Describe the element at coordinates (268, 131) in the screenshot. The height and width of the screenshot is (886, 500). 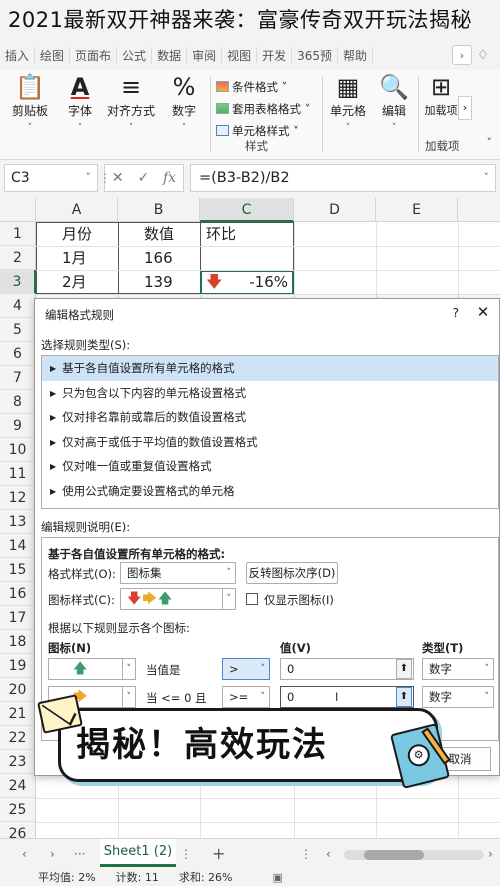
I see `cell-styles-button: 单元格样式 ˅` at that location.